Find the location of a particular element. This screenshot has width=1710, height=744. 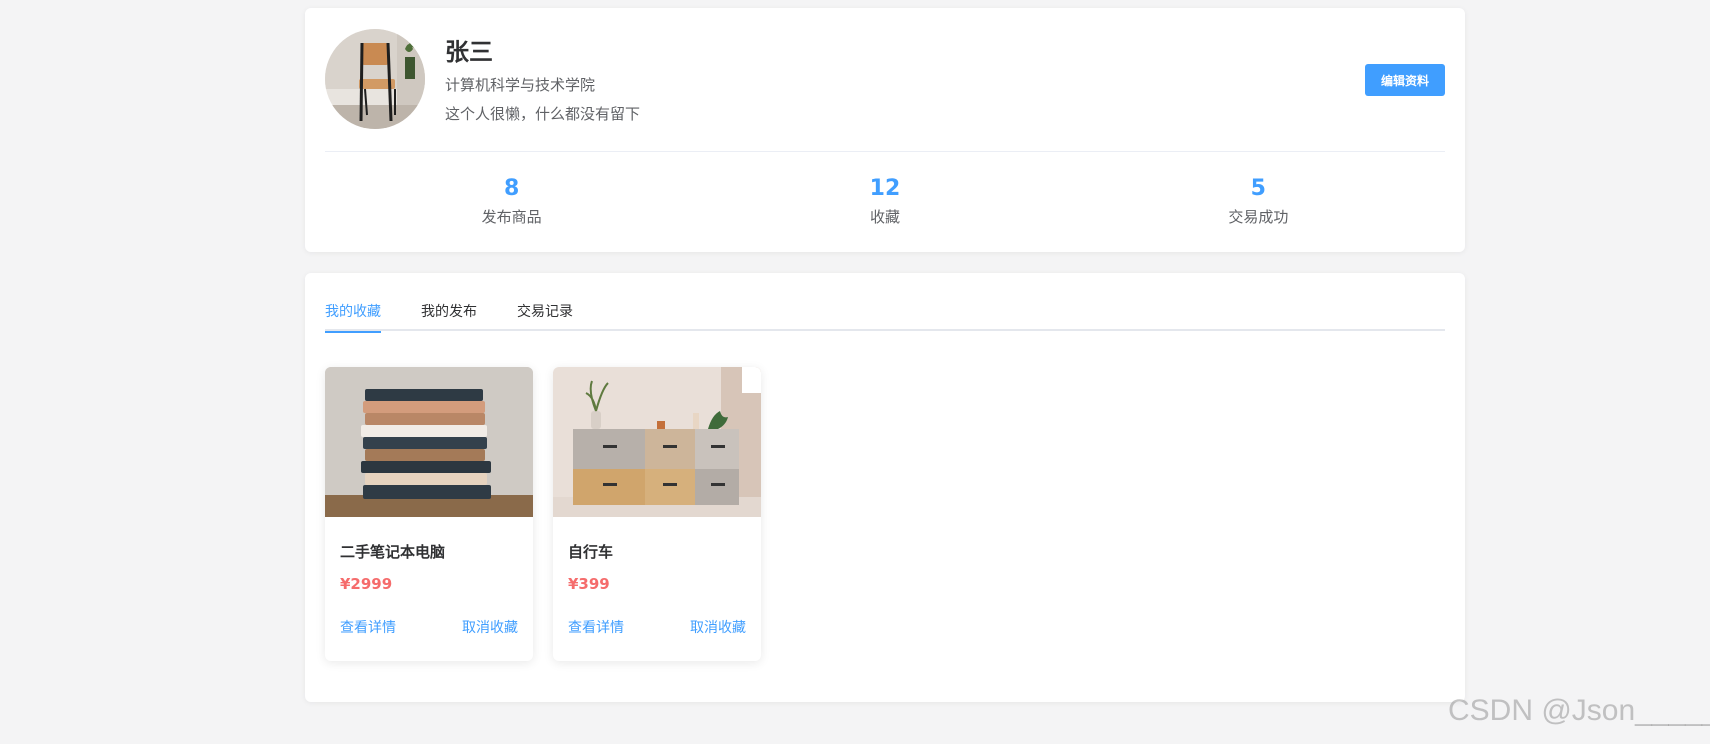

product-card: 自行车 ¥399 查看详情 取消收藏 is located at coordinates (657, 514).